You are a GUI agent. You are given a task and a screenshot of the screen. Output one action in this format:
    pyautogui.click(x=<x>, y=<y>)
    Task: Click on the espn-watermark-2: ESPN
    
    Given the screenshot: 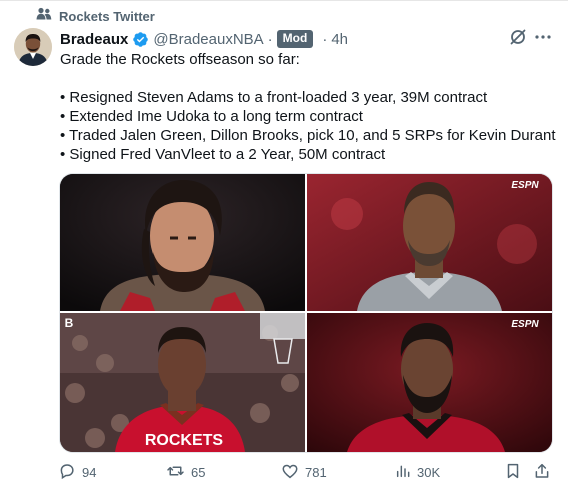 What is the action you would take?
    pyautogui.click(x=525, y=324)
    